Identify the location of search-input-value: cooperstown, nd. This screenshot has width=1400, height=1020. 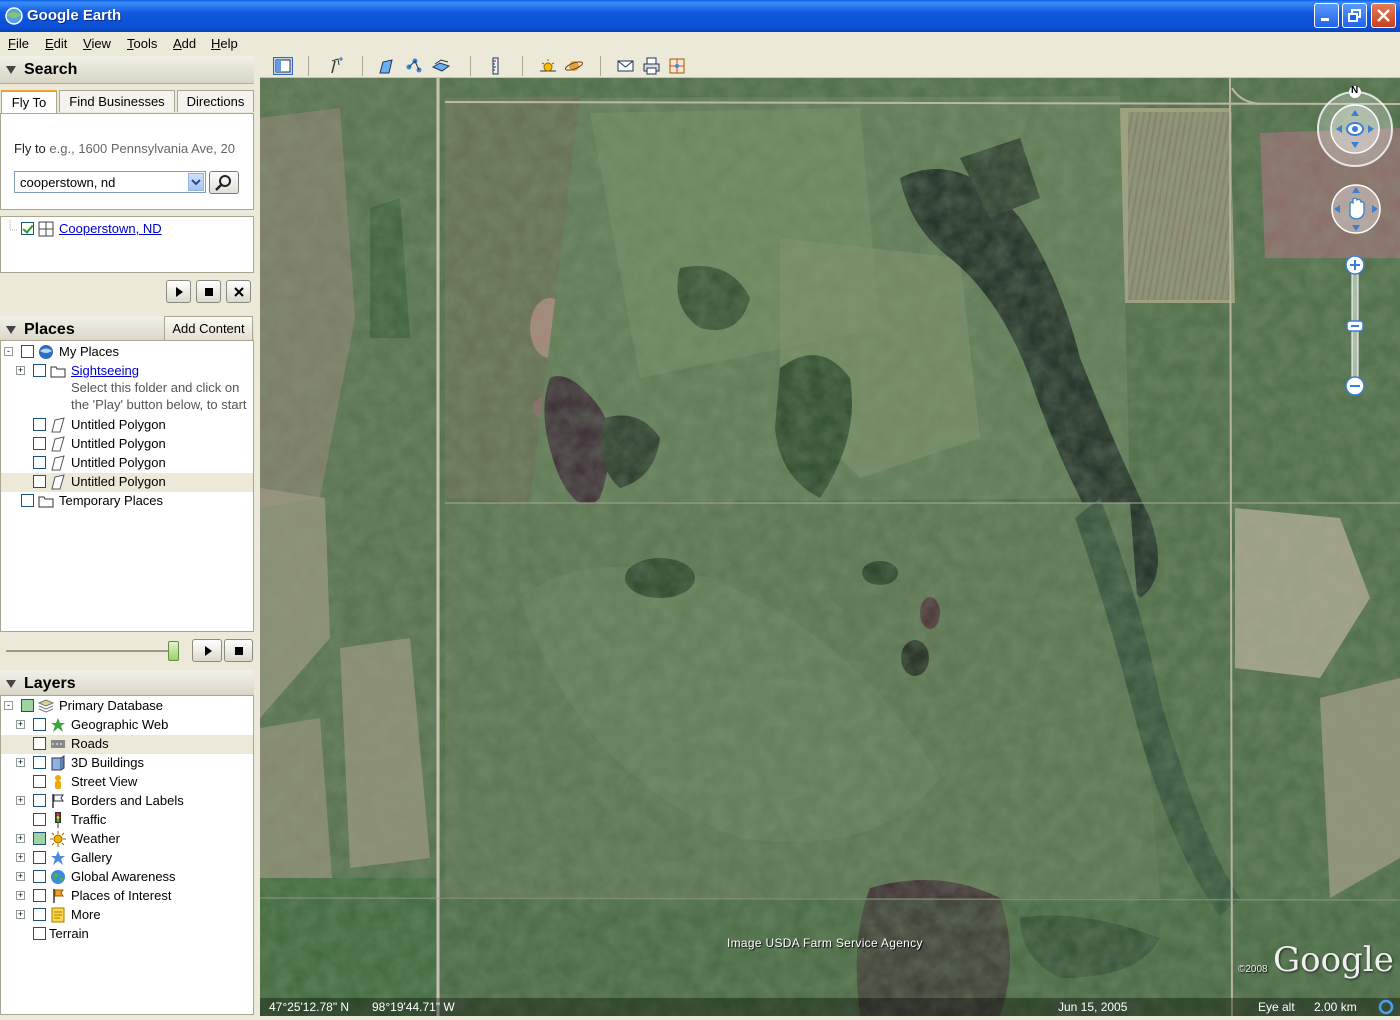
(67, 182).